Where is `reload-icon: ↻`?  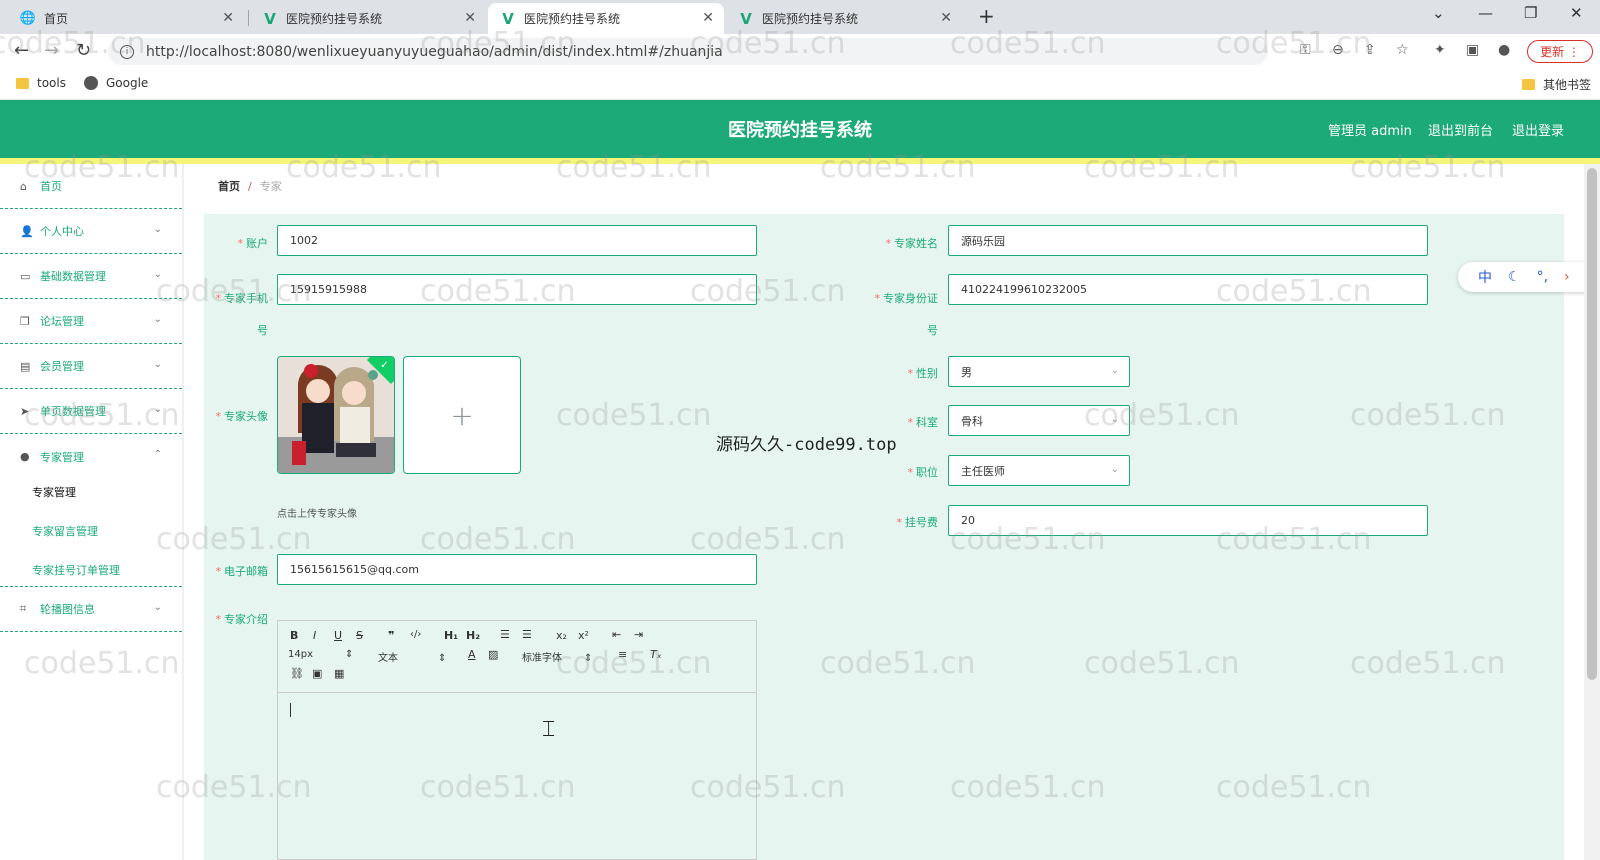 reload-icon: ↻ is located at coordinates (83, 50).